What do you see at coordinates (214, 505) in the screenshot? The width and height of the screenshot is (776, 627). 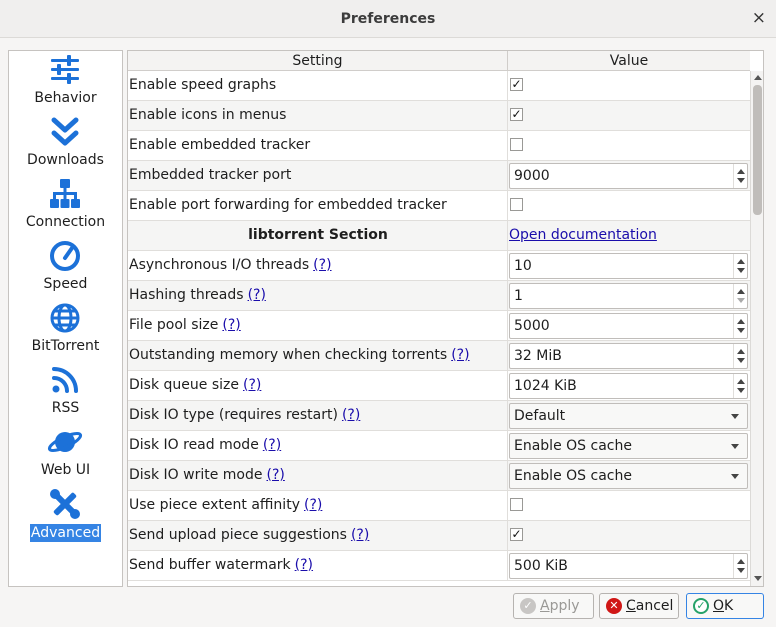 I see `setting-label: Use piece extent affinity` at bounding box center [214, 505].